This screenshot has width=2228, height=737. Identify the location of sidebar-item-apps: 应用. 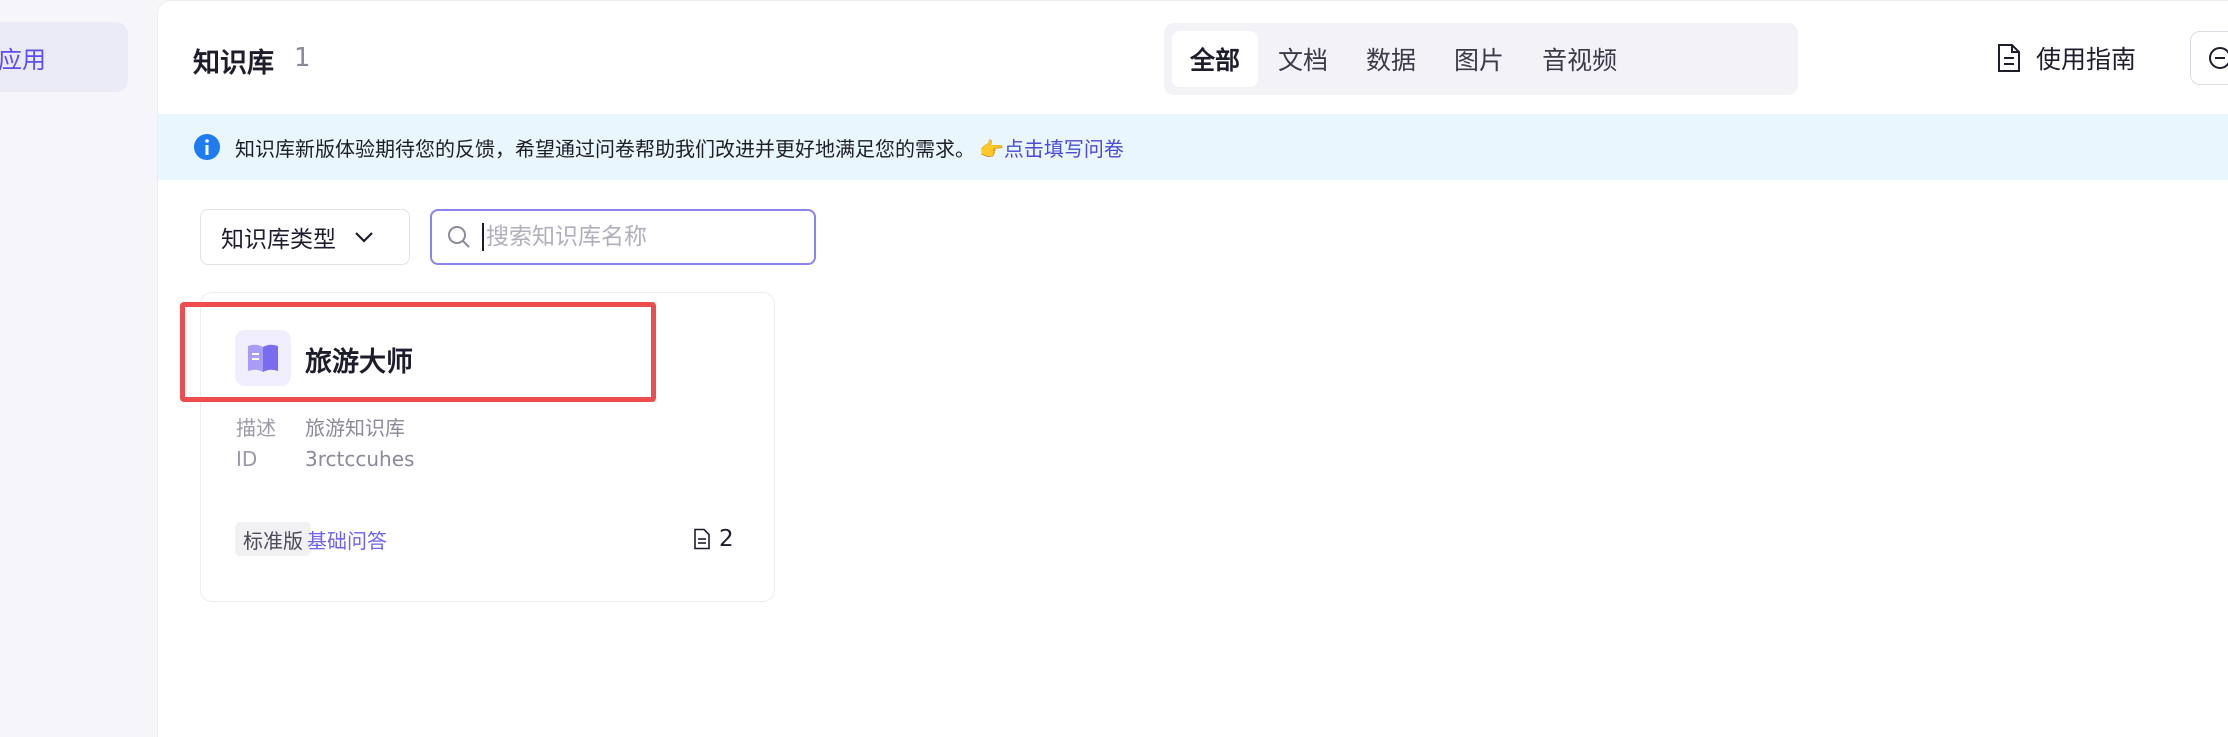
(64, 57).